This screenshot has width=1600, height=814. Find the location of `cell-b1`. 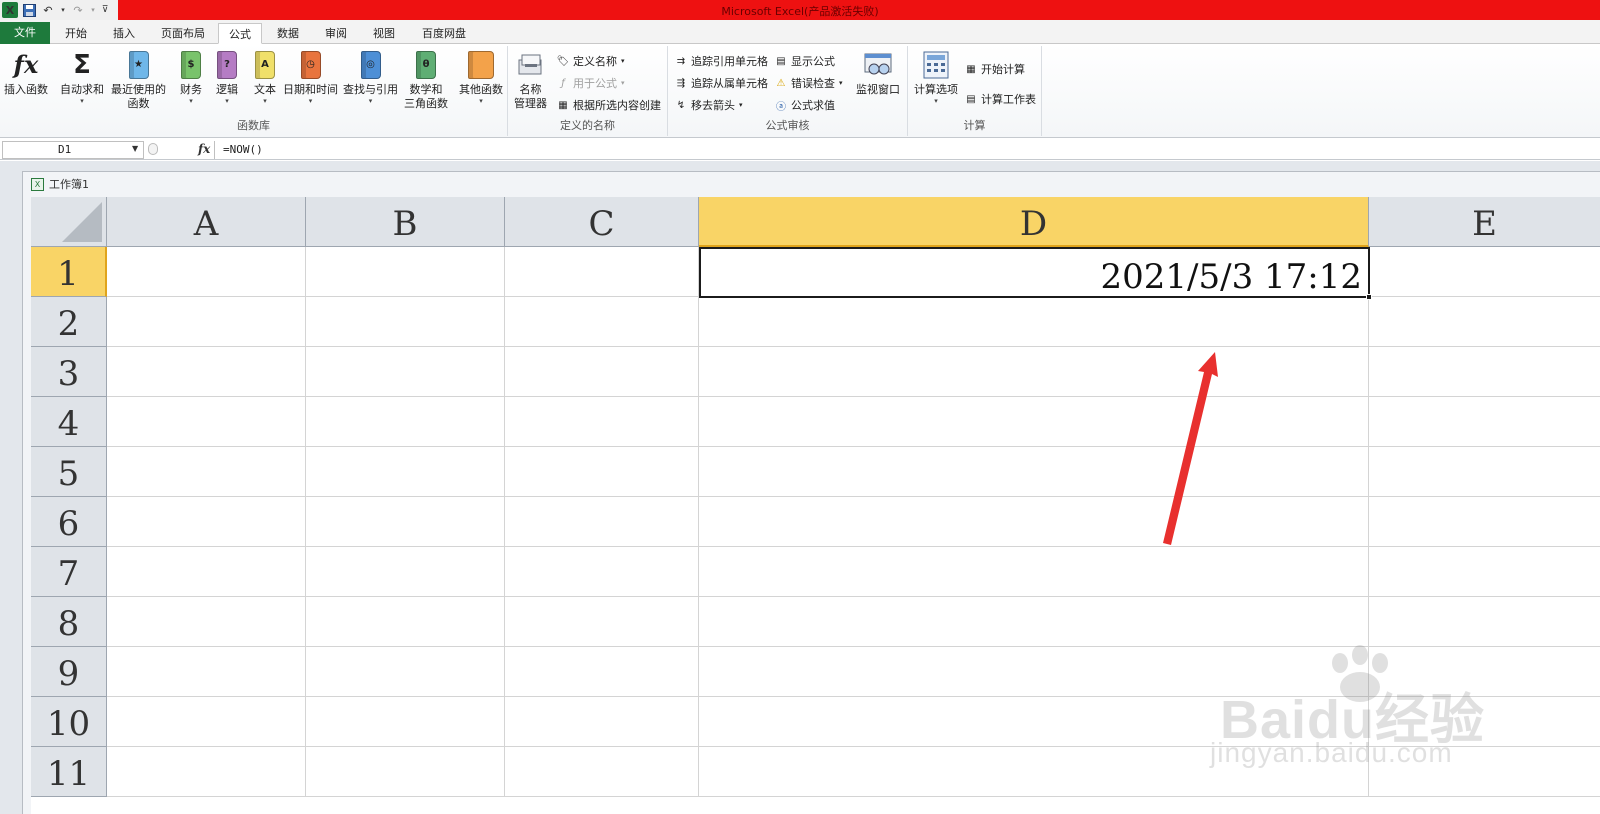

cell-b1 is located at coordinates (405, 272).